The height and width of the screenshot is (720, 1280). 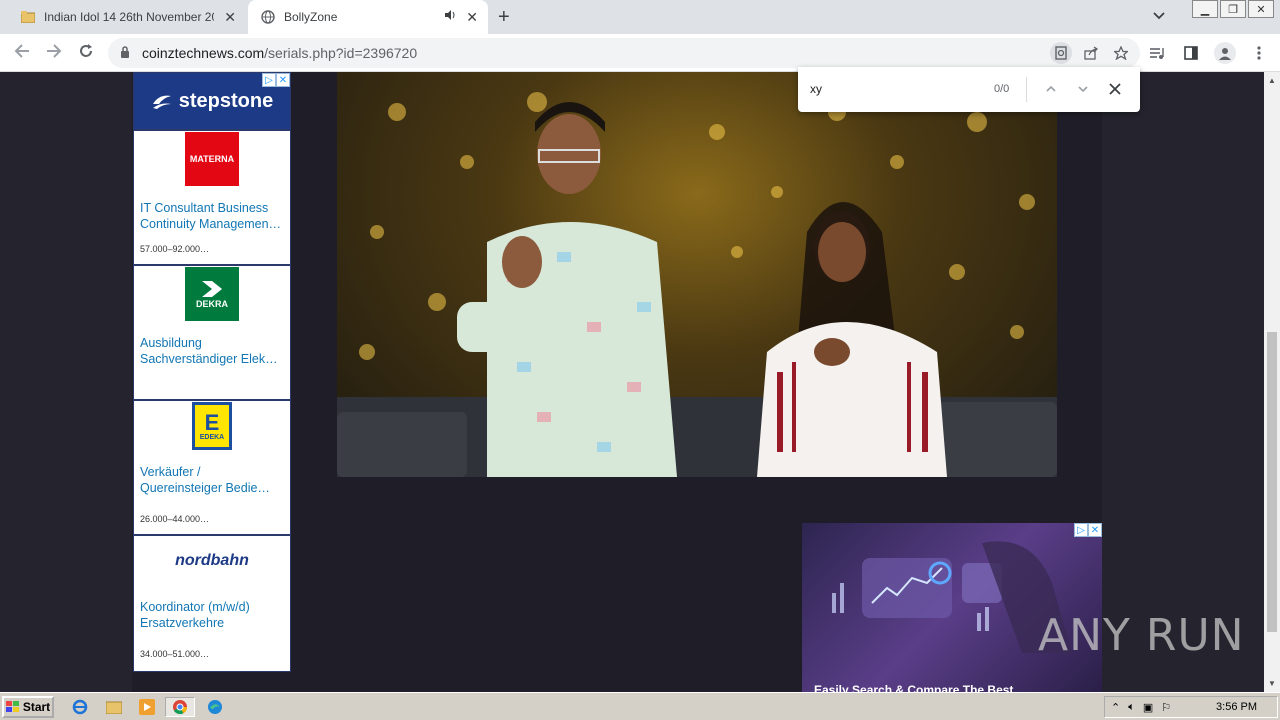 What do you see at coordinates (952, 597) in the screenshot?
I see `ad-graphic-image` at bounding box center [952, 597].